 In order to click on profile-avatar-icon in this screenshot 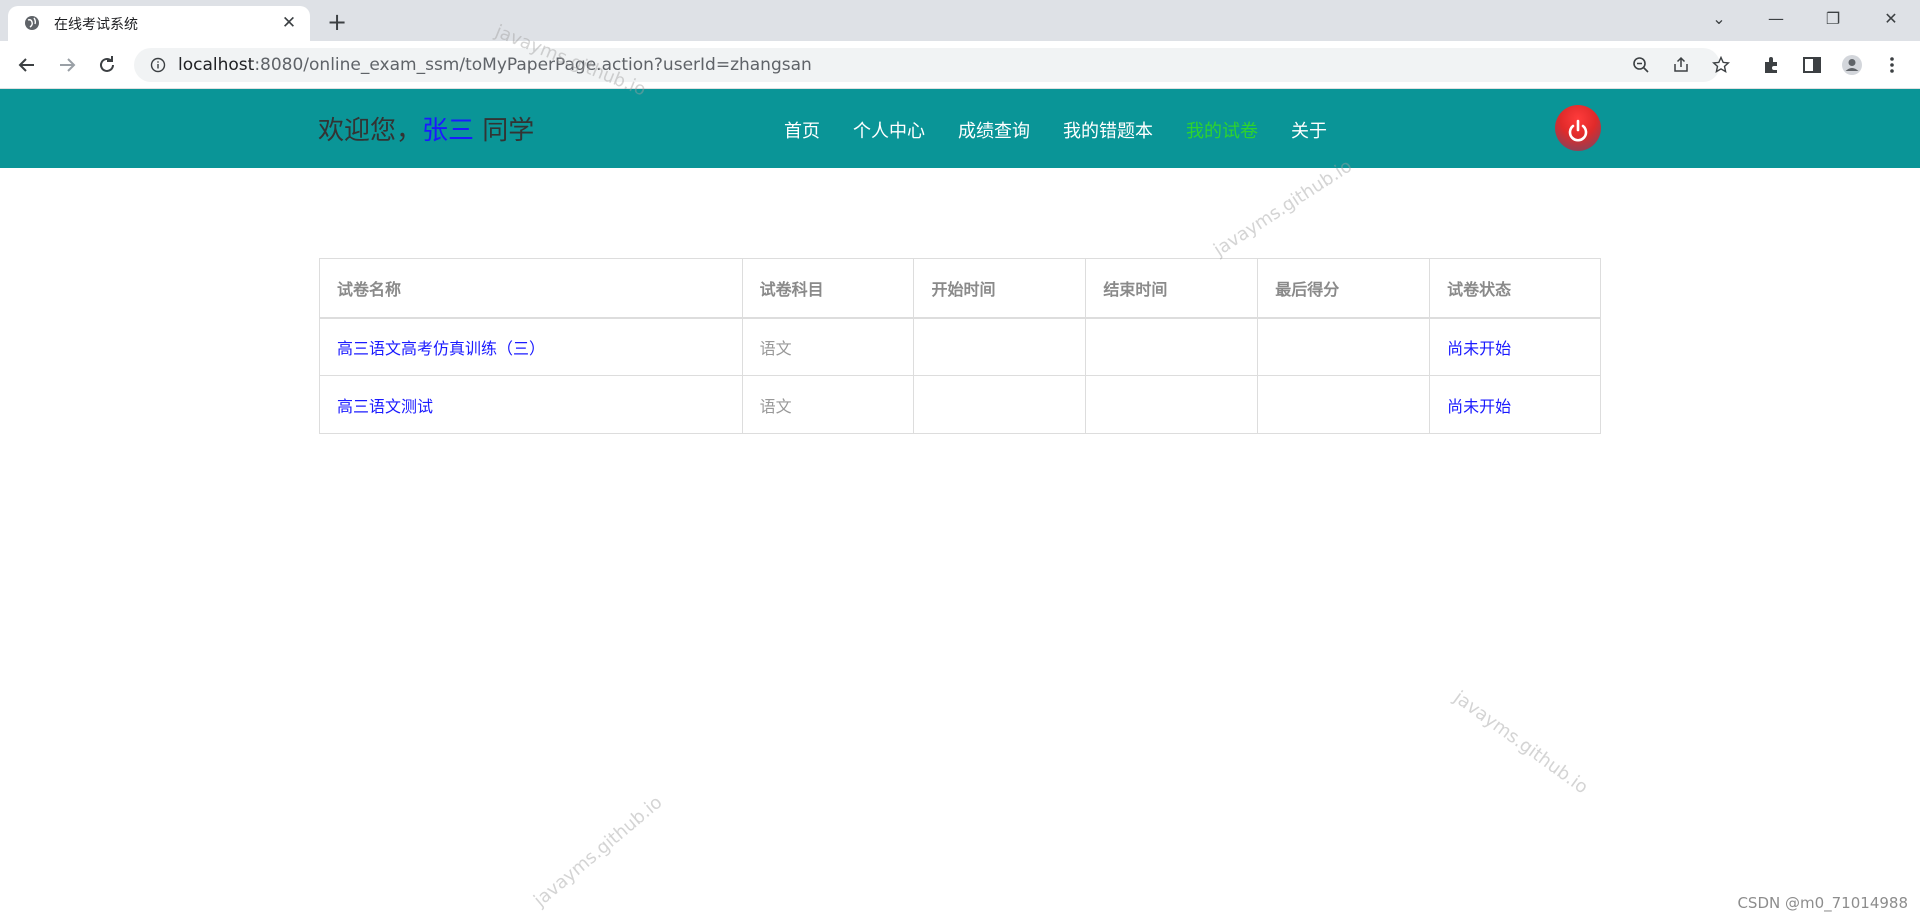, I will do `click(1852, 65)`.